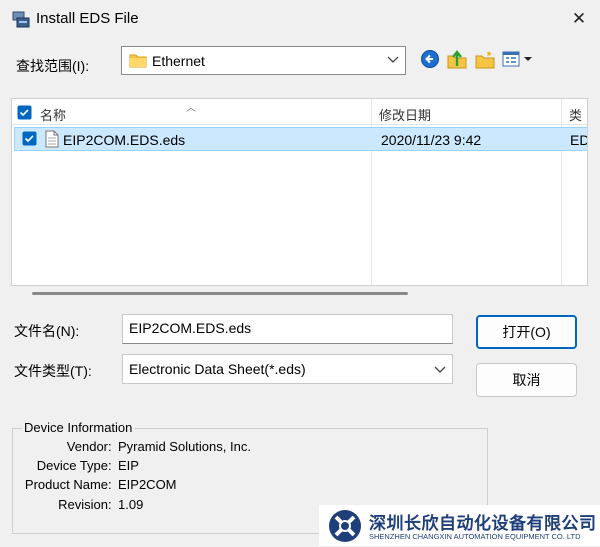  I want to click on file-type-cell: ED, so click(579, 140).